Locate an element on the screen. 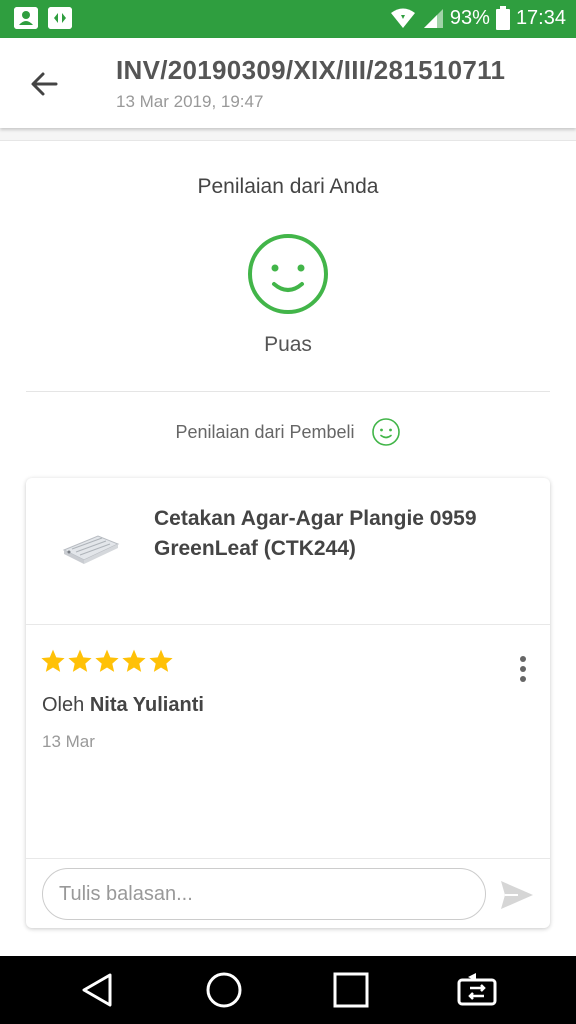  signal-icon is located at coordinates (433, 18).